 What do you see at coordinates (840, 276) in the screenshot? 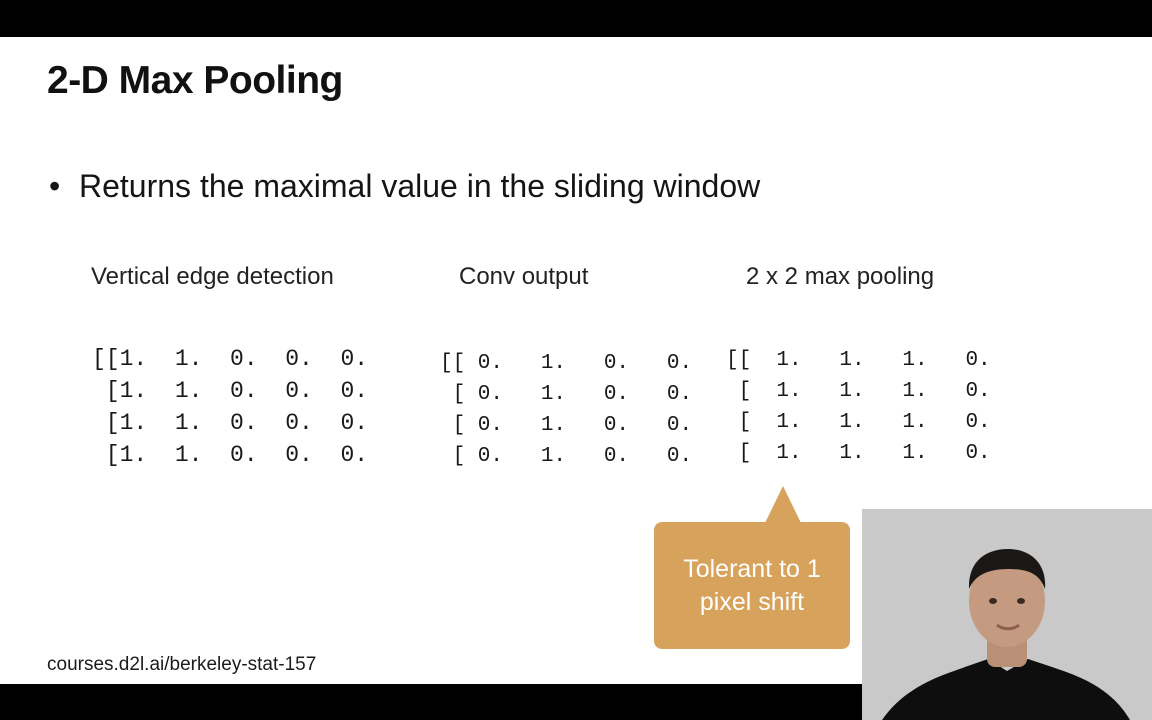
I see `caption-max-pooling: 2 x 2 max pooling` at bounding box center [840, 276].